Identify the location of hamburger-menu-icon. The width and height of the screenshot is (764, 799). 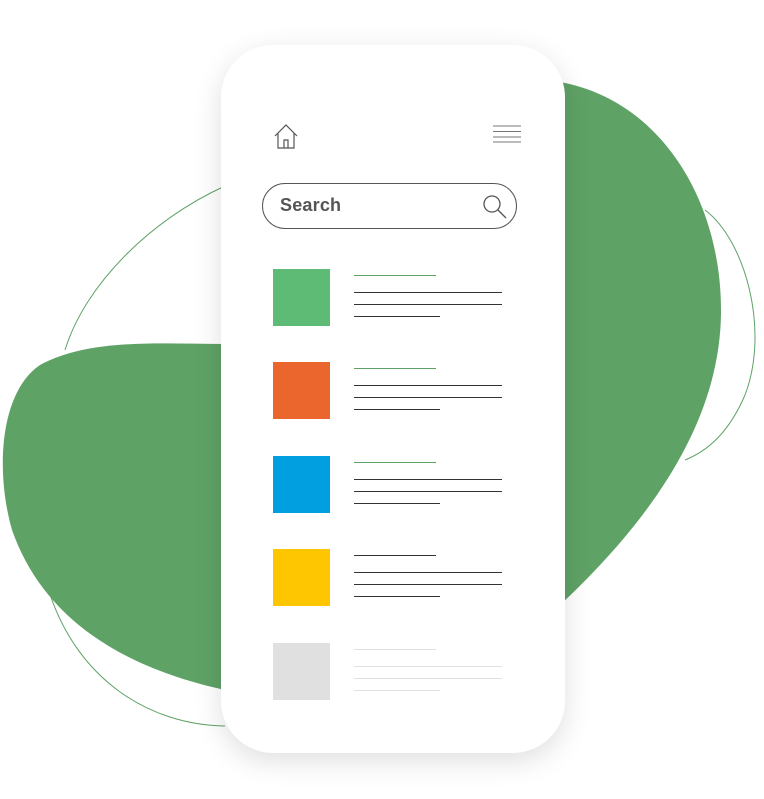
(507, 134).